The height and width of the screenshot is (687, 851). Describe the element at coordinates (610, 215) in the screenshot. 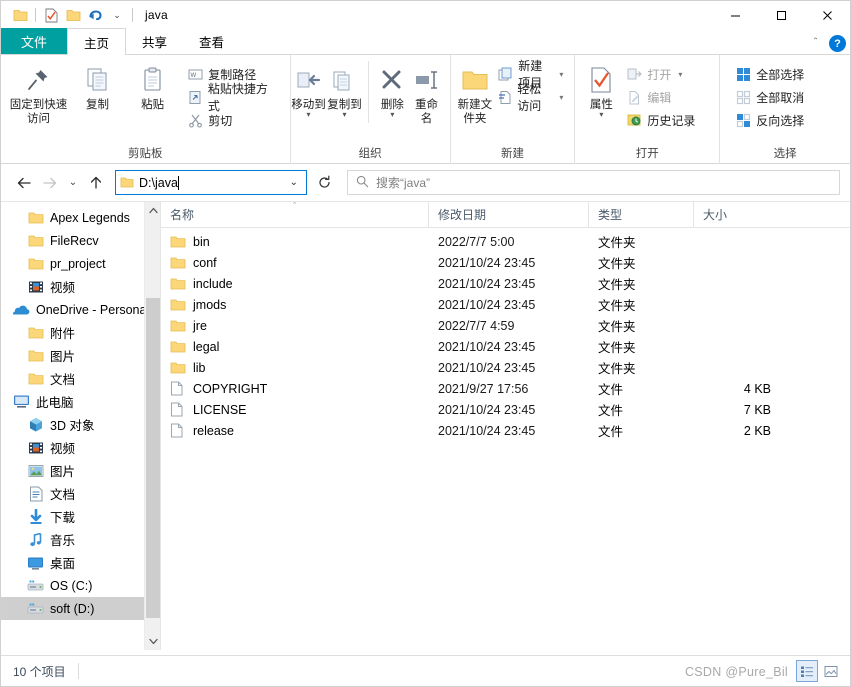

I see `column-header-type-label: 类型` at that location.